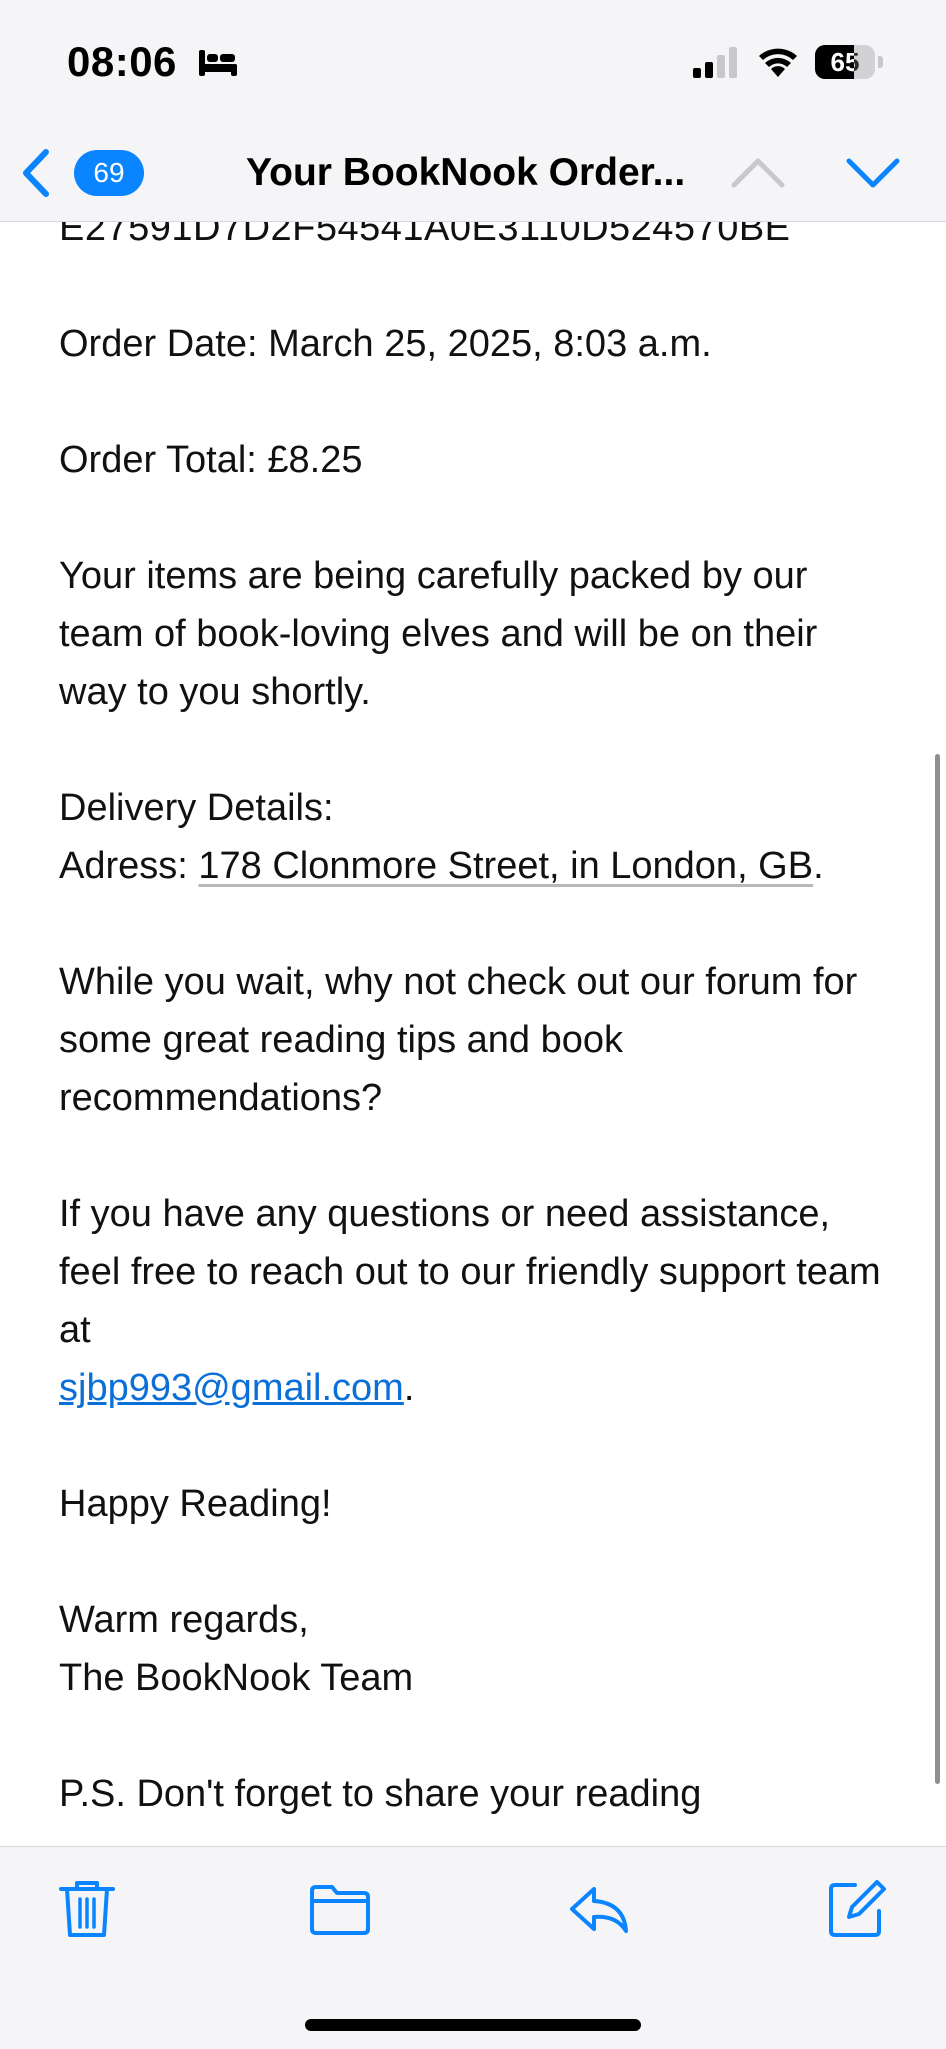 This screenshot has height=2049, width=946. I want to click on bottom-toolbar, so click(473, 1947).